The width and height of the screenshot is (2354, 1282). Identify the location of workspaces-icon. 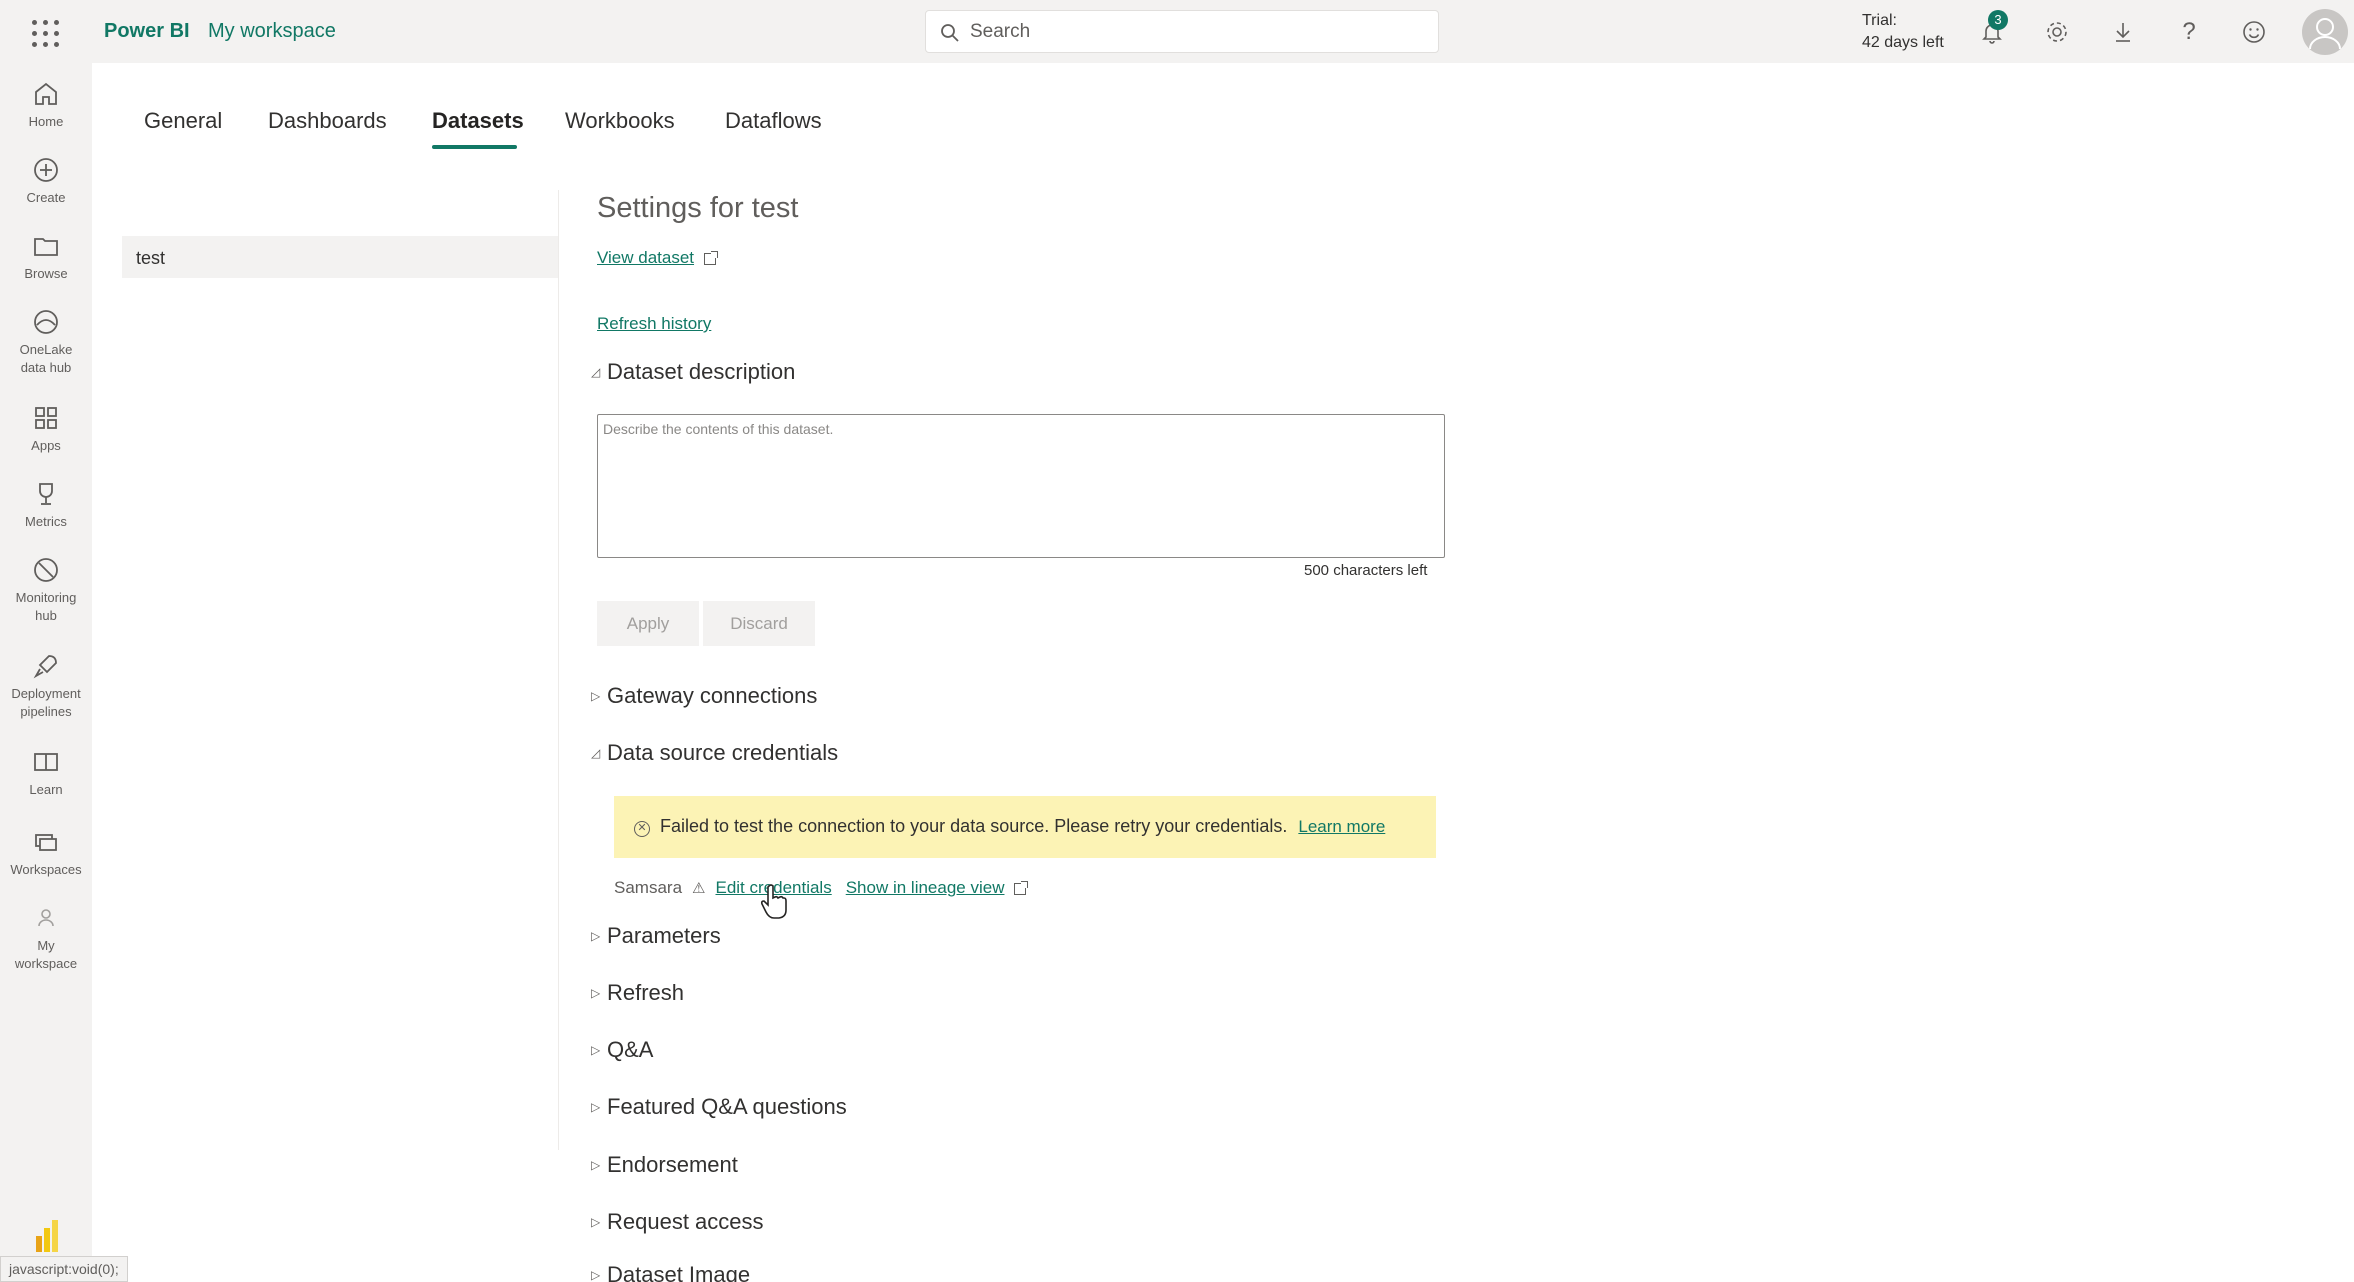
(46, 842).